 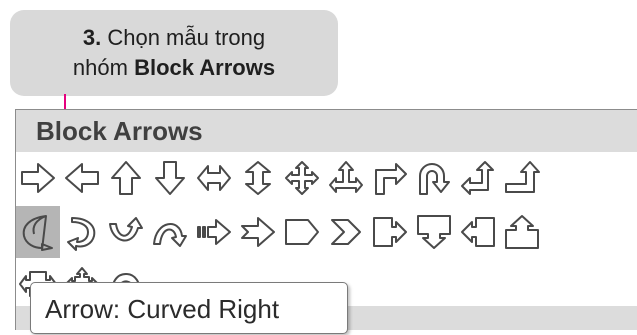 I want to click on arrow-left-shape, so click(x=82, y=178).